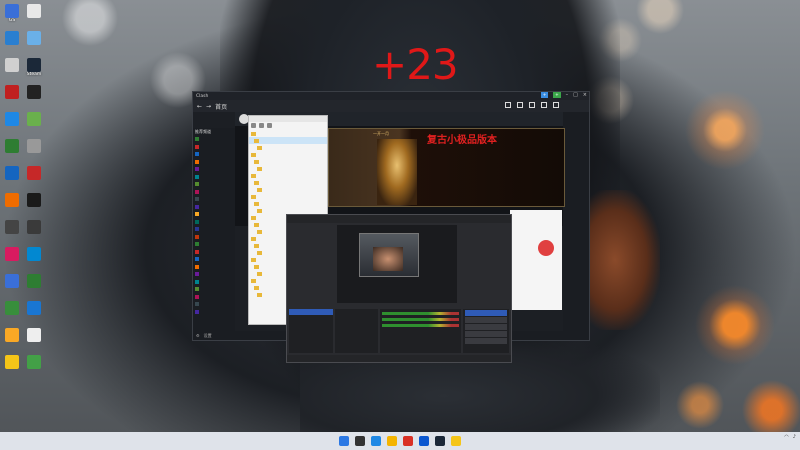 The image size is (800, 450). I want to click on settings-label: 设置, so click(208, 336).